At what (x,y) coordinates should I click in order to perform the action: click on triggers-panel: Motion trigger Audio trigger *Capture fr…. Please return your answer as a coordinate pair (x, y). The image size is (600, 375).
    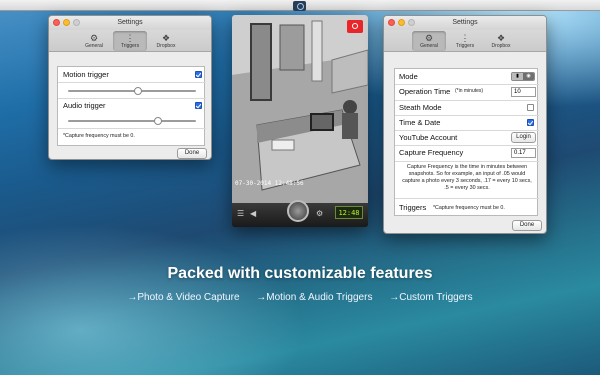
    Looking at the image, I should click on (131, 106).